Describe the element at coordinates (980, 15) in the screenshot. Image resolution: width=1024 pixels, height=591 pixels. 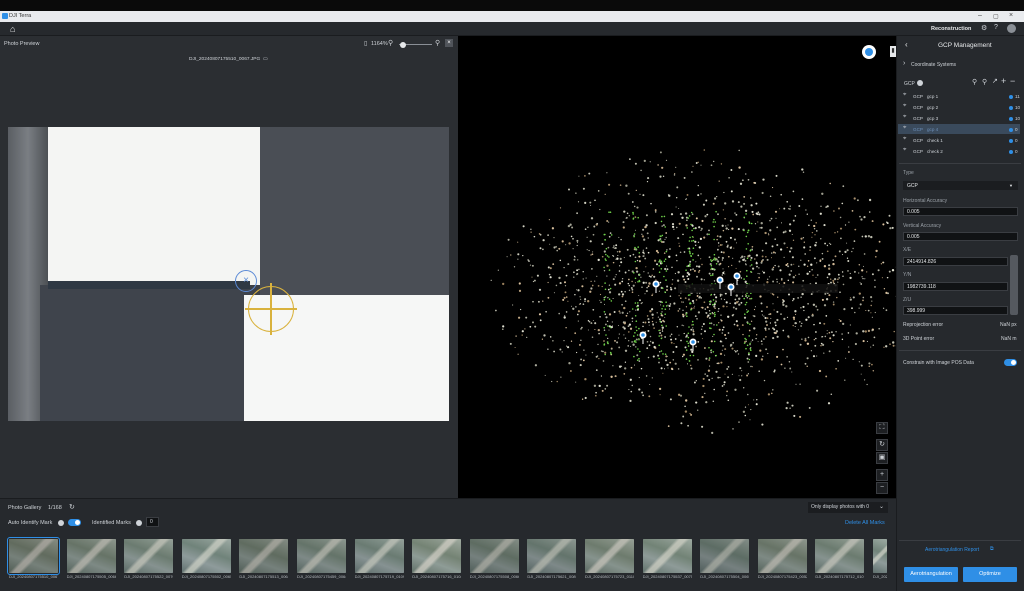
I see `minimize-icon: –` at that location.